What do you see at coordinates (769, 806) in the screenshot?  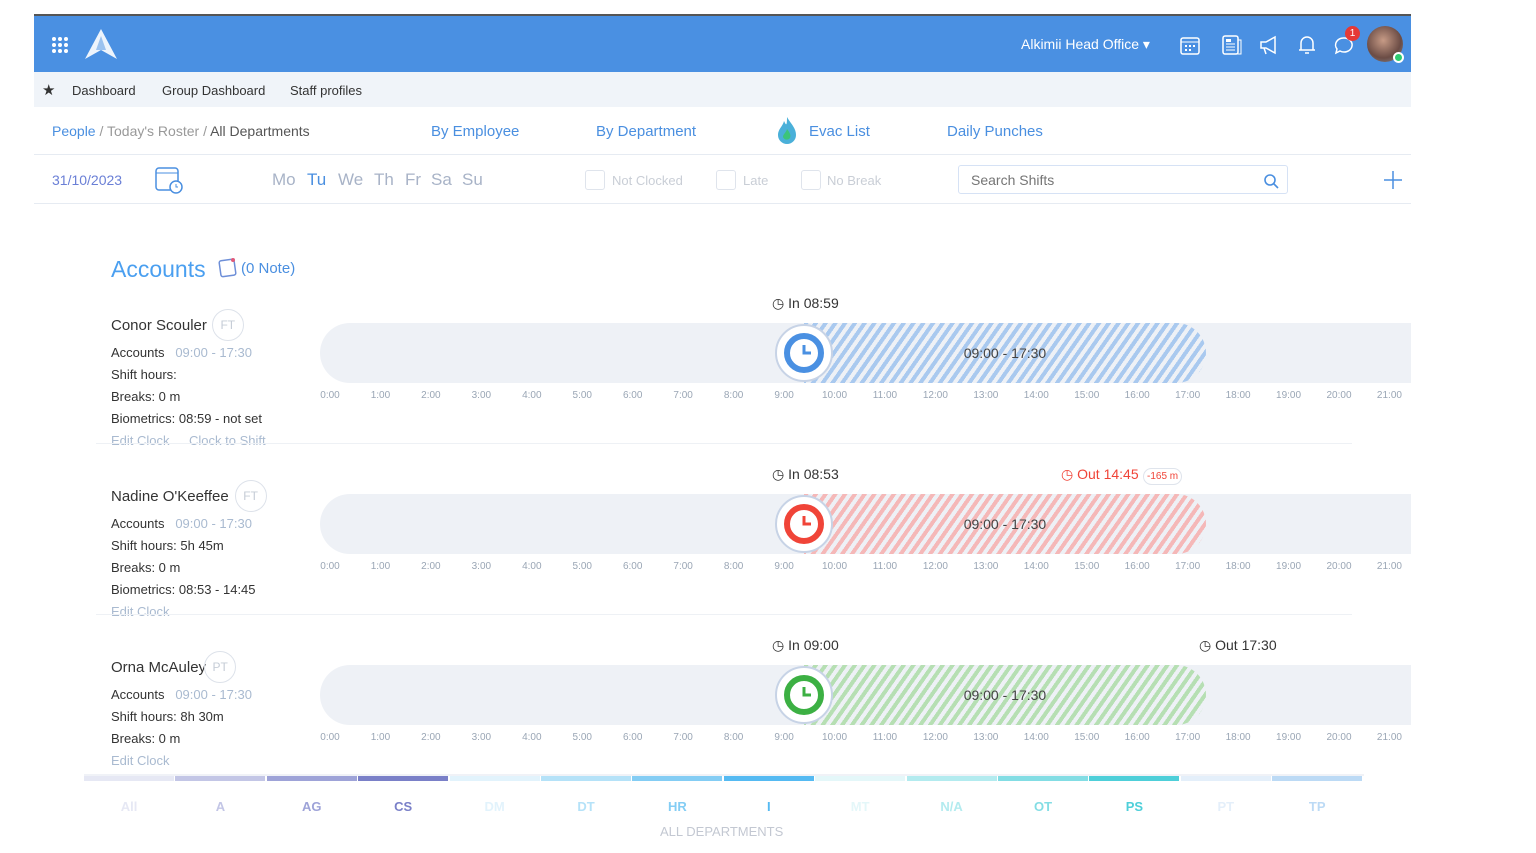 I see `dept-filter-7: I` at bounding box center [769, 806].